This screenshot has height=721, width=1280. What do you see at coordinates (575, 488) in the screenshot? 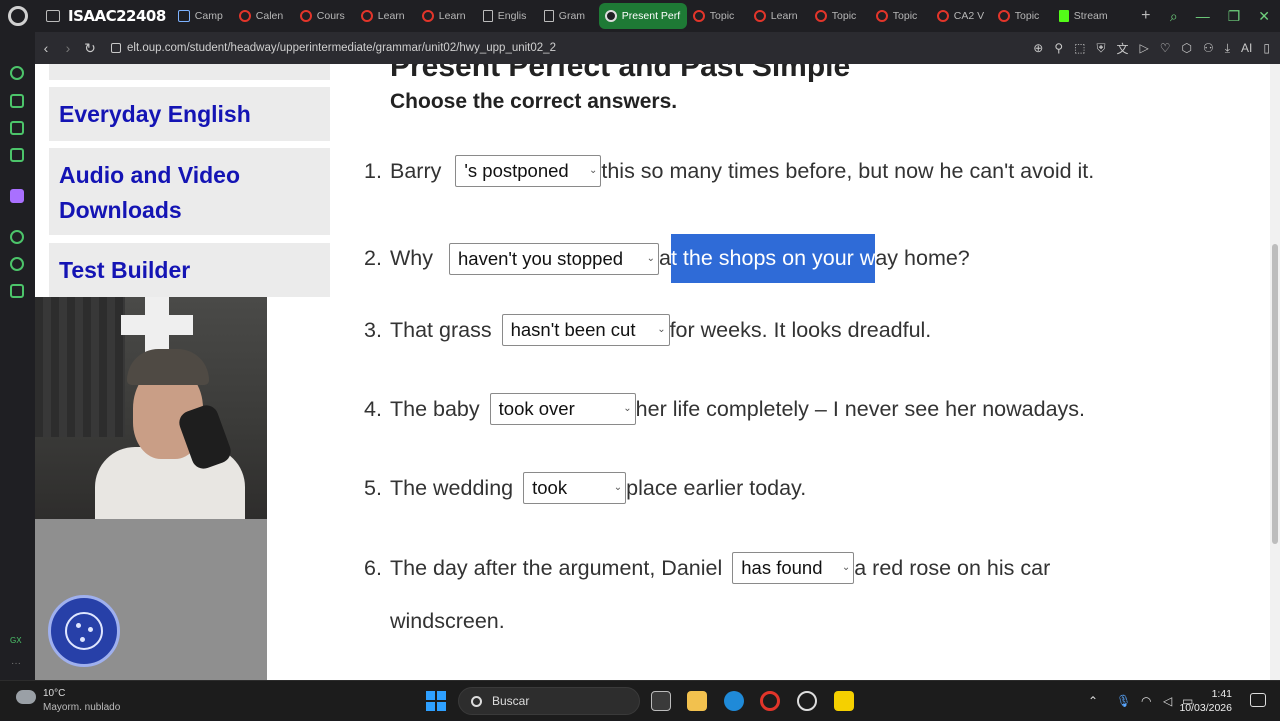
I see `answer-select: took ⌄` at bounding box center [575, 488].